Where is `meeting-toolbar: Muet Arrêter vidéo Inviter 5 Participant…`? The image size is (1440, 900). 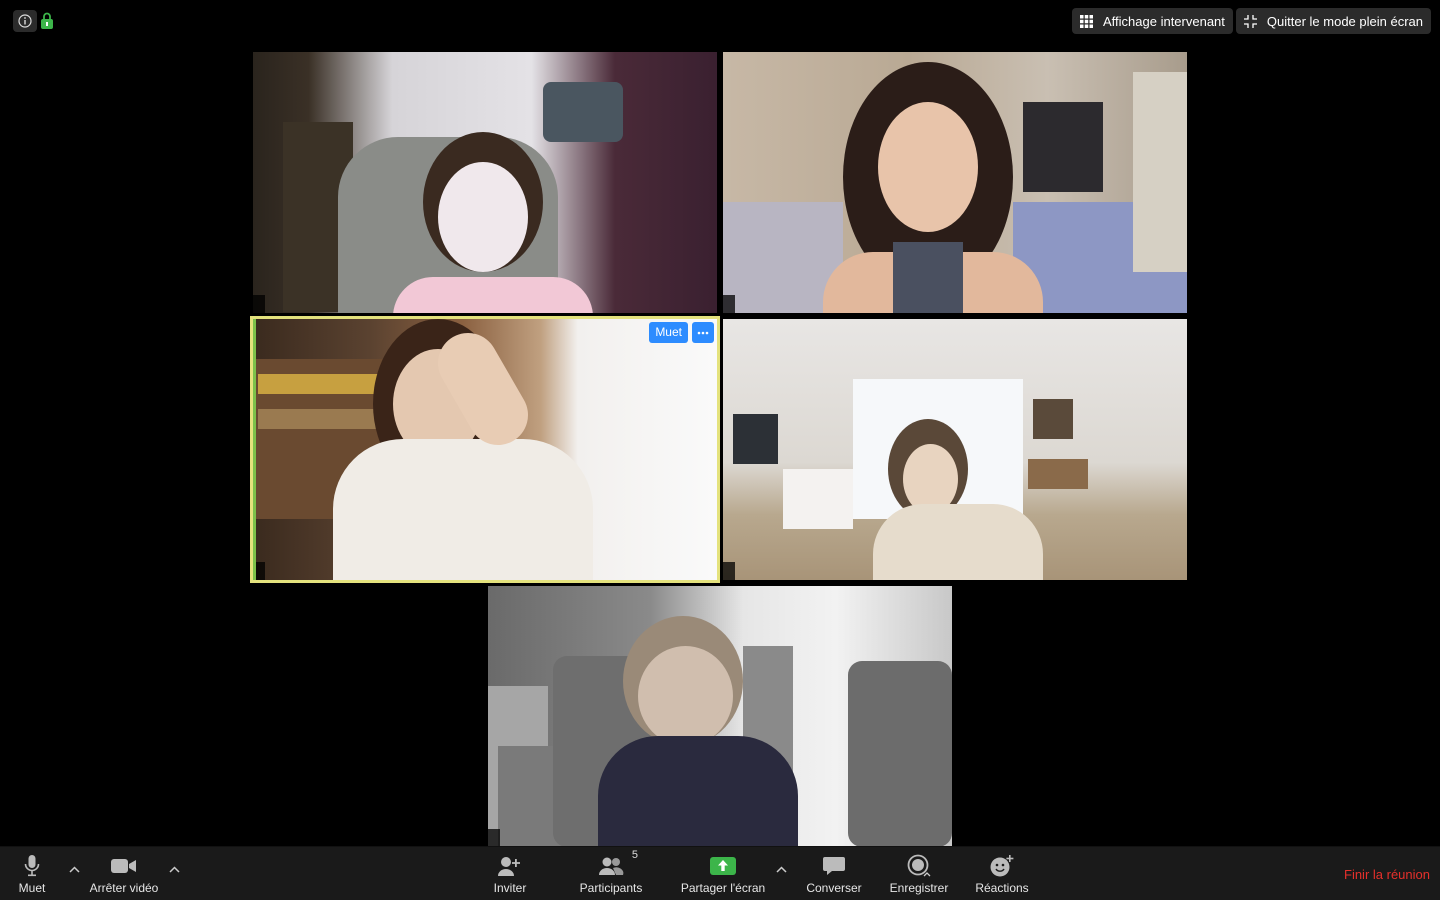
meeting-toolbar: Muet Arrêter vidéo Inviter 5 Participant… is located at coordinates (720, 873).